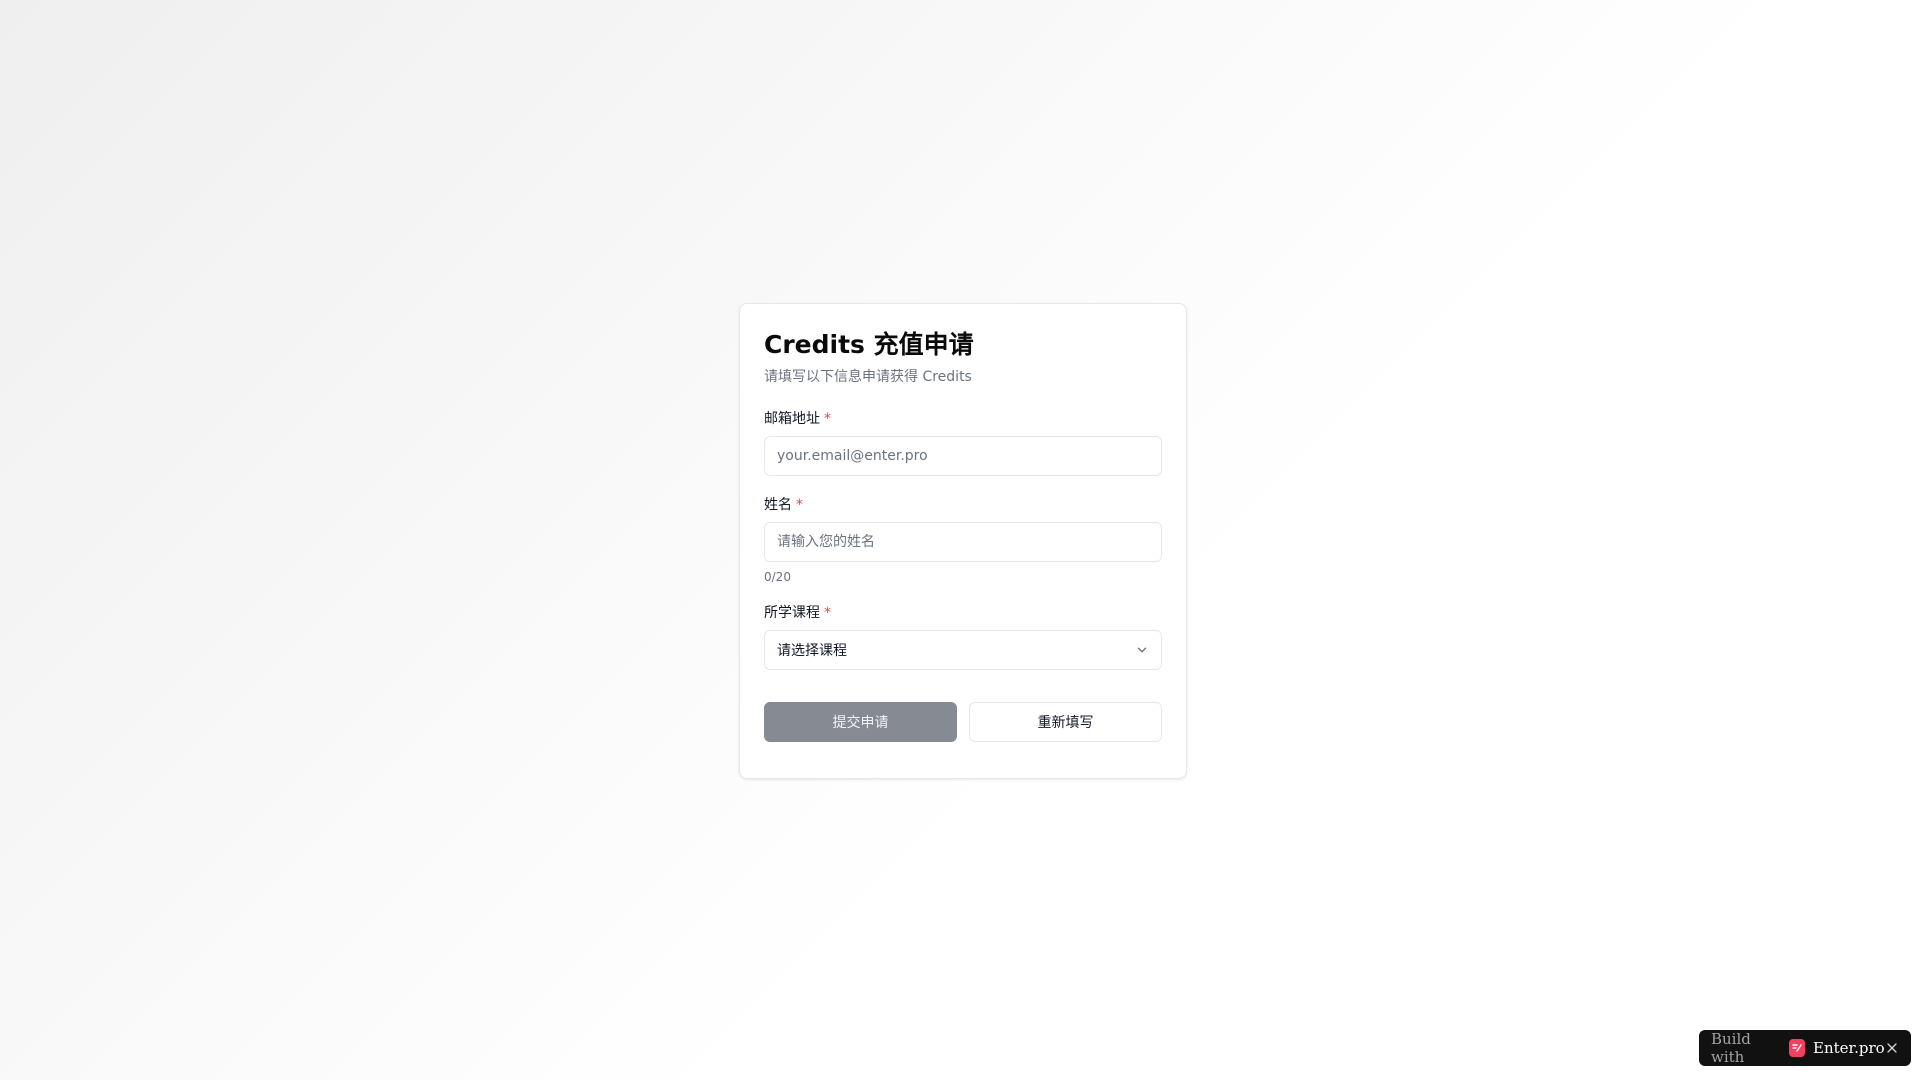 Image resolution: width=1920 pixels, height=1080 pixels. I want to click on course-label: 所学课程, so click(792, 613).